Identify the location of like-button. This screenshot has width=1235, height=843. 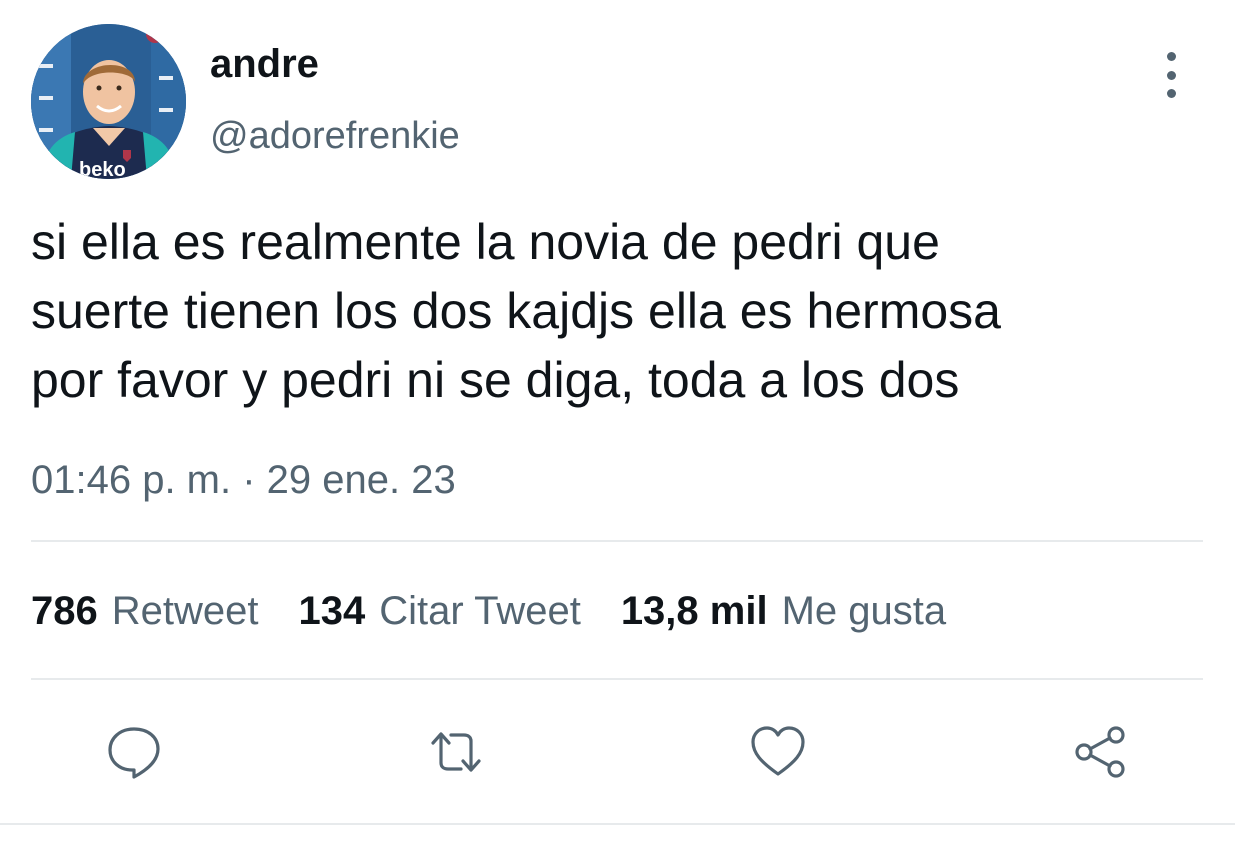
(778, 752).